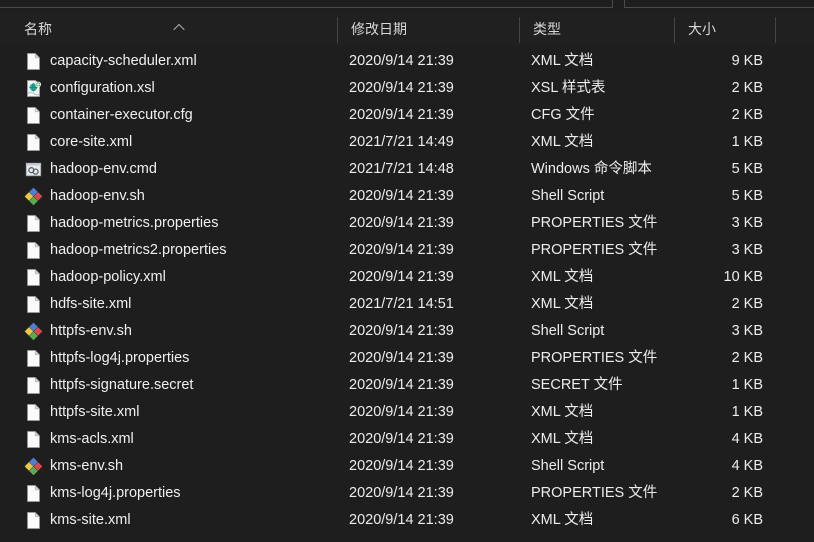  What do you see at coordinates (401, 169) in the screenshot?
I see `file-modified-date: 2021/7/21 14:48` at bounding box center [401, 169].